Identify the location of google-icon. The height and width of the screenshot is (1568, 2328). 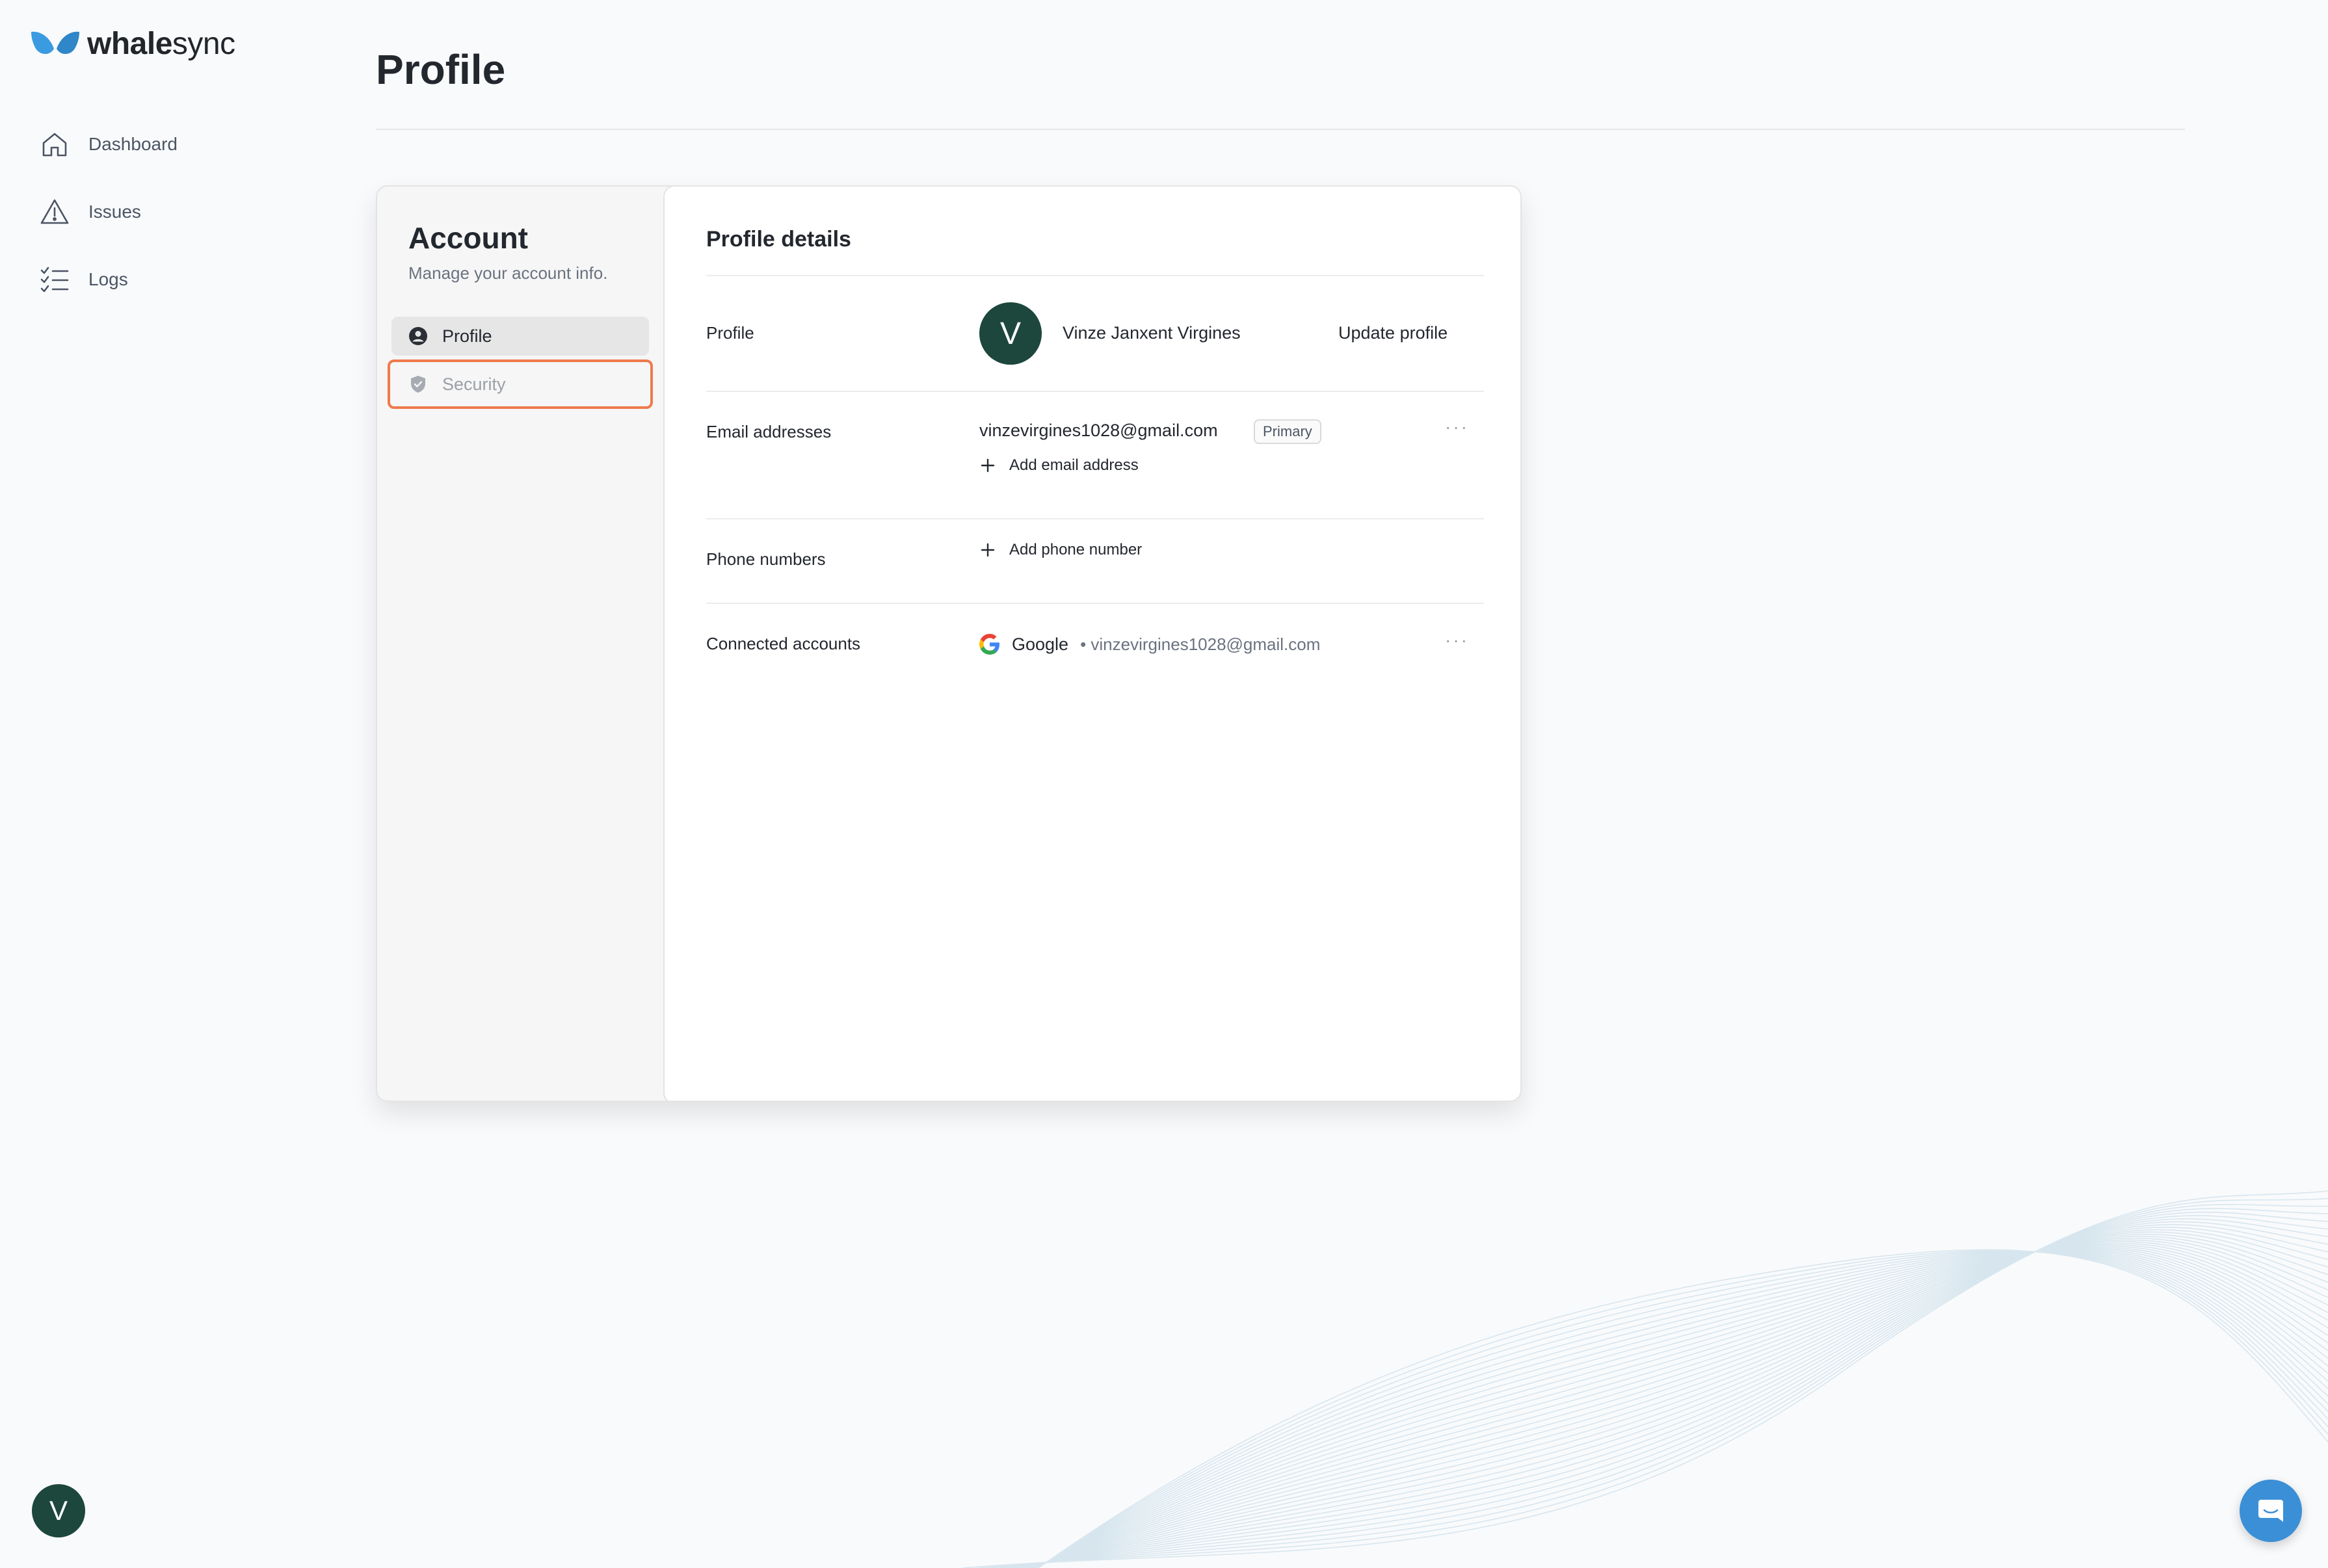
(989, 644).